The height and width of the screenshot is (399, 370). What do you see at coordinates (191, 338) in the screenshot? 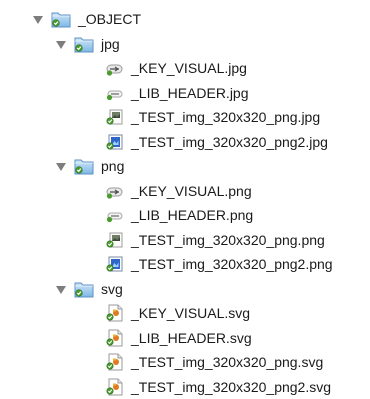
I see `file-name: _LIB_HEADER.svg` at bounding box center [191, 338].